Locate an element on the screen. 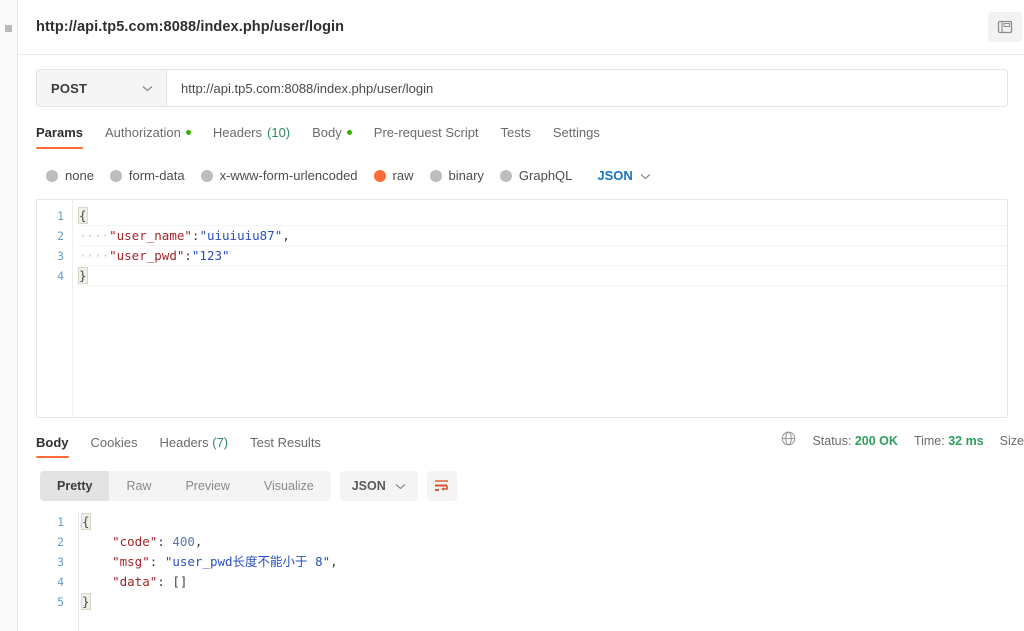 The height and width of the screenshot is (631, 1024). save-panel-icon is located at coordinates (1005, 27).